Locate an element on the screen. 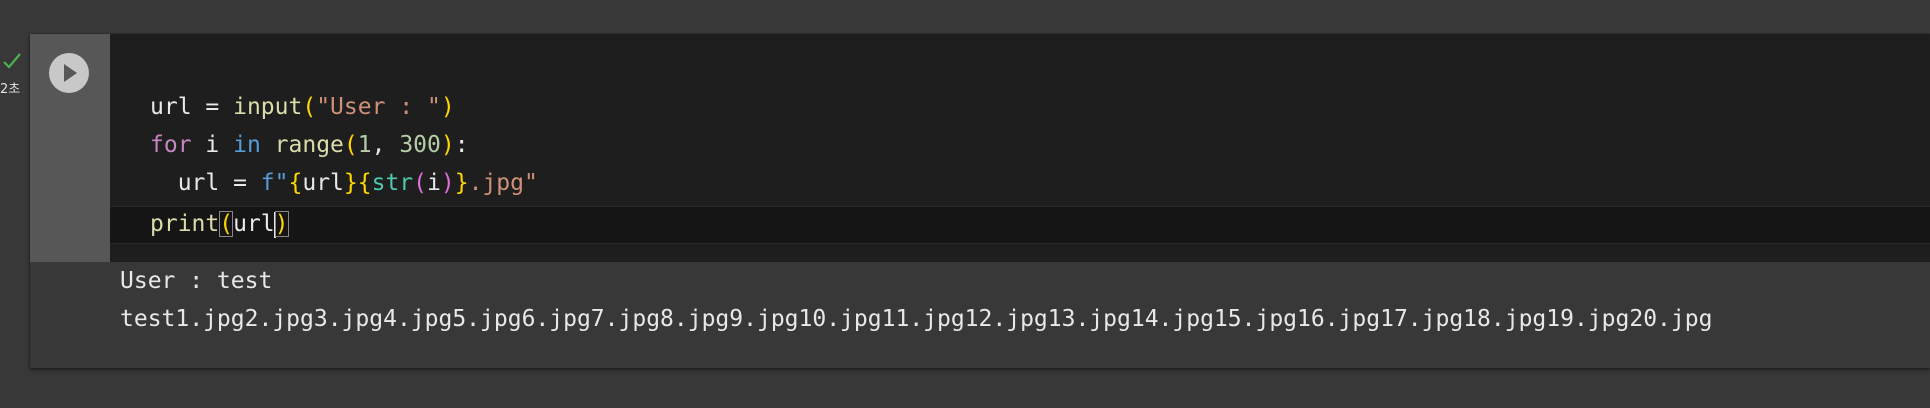  code-token: for is located at coordinates (171, 145).